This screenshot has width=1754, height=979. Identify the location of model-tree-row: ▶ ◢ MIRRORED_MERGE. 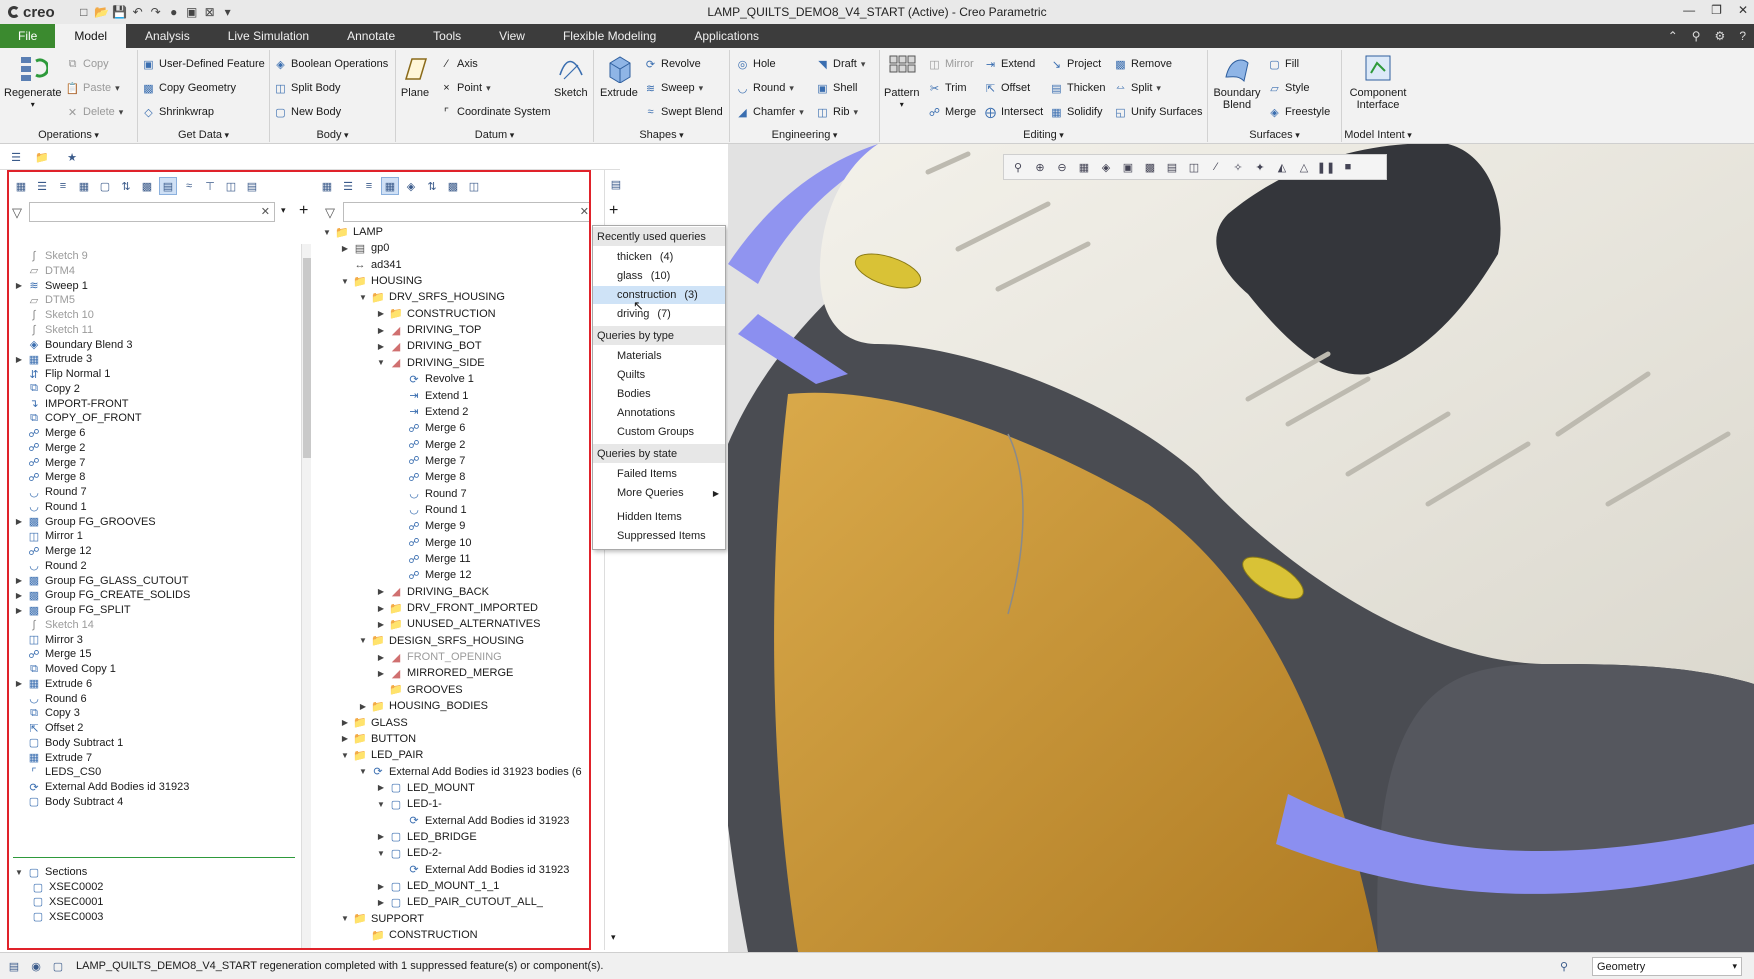
(444, 673).